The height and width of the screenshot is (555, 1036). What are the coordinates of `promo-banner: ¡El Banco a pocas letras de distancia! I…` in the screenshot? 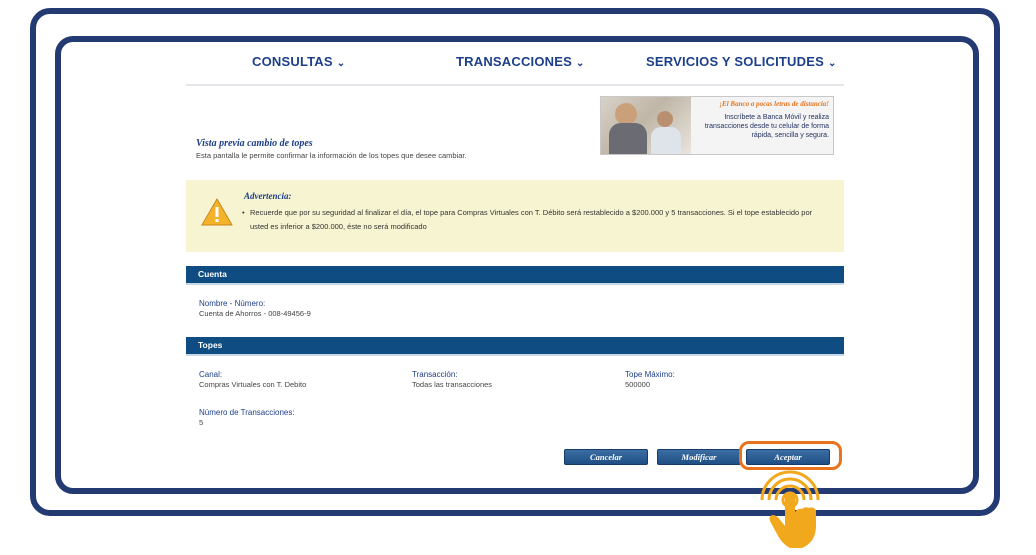 It's located at (717, 125).